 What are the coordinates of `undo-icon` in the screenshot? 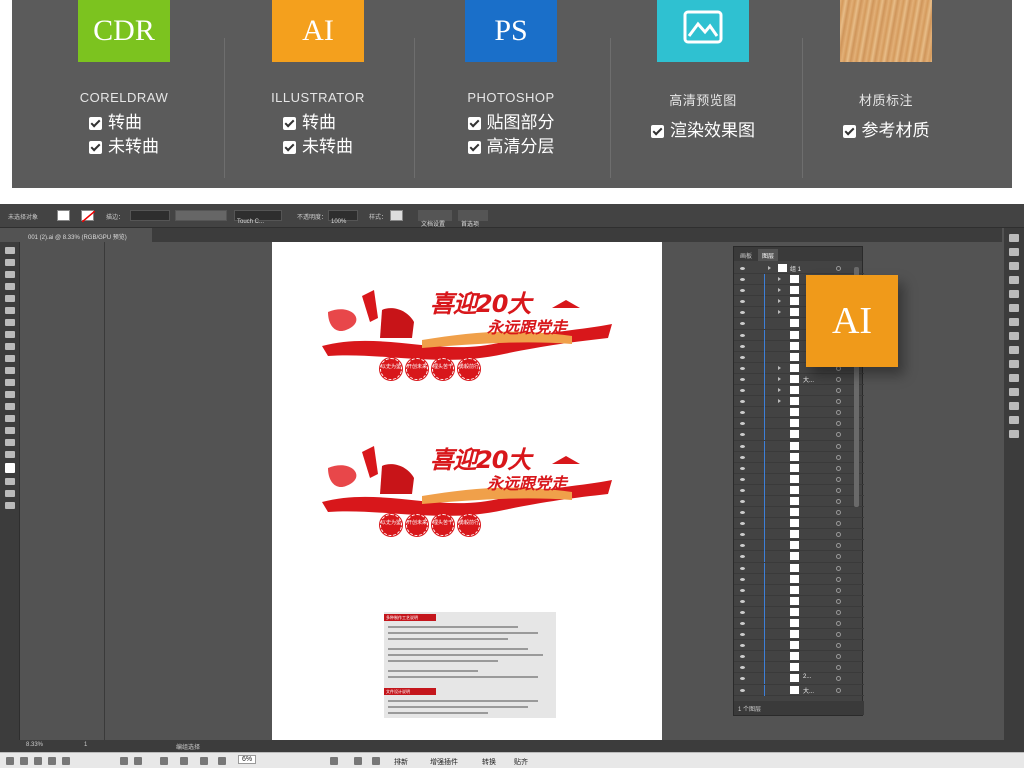 It's located at (124, 761).